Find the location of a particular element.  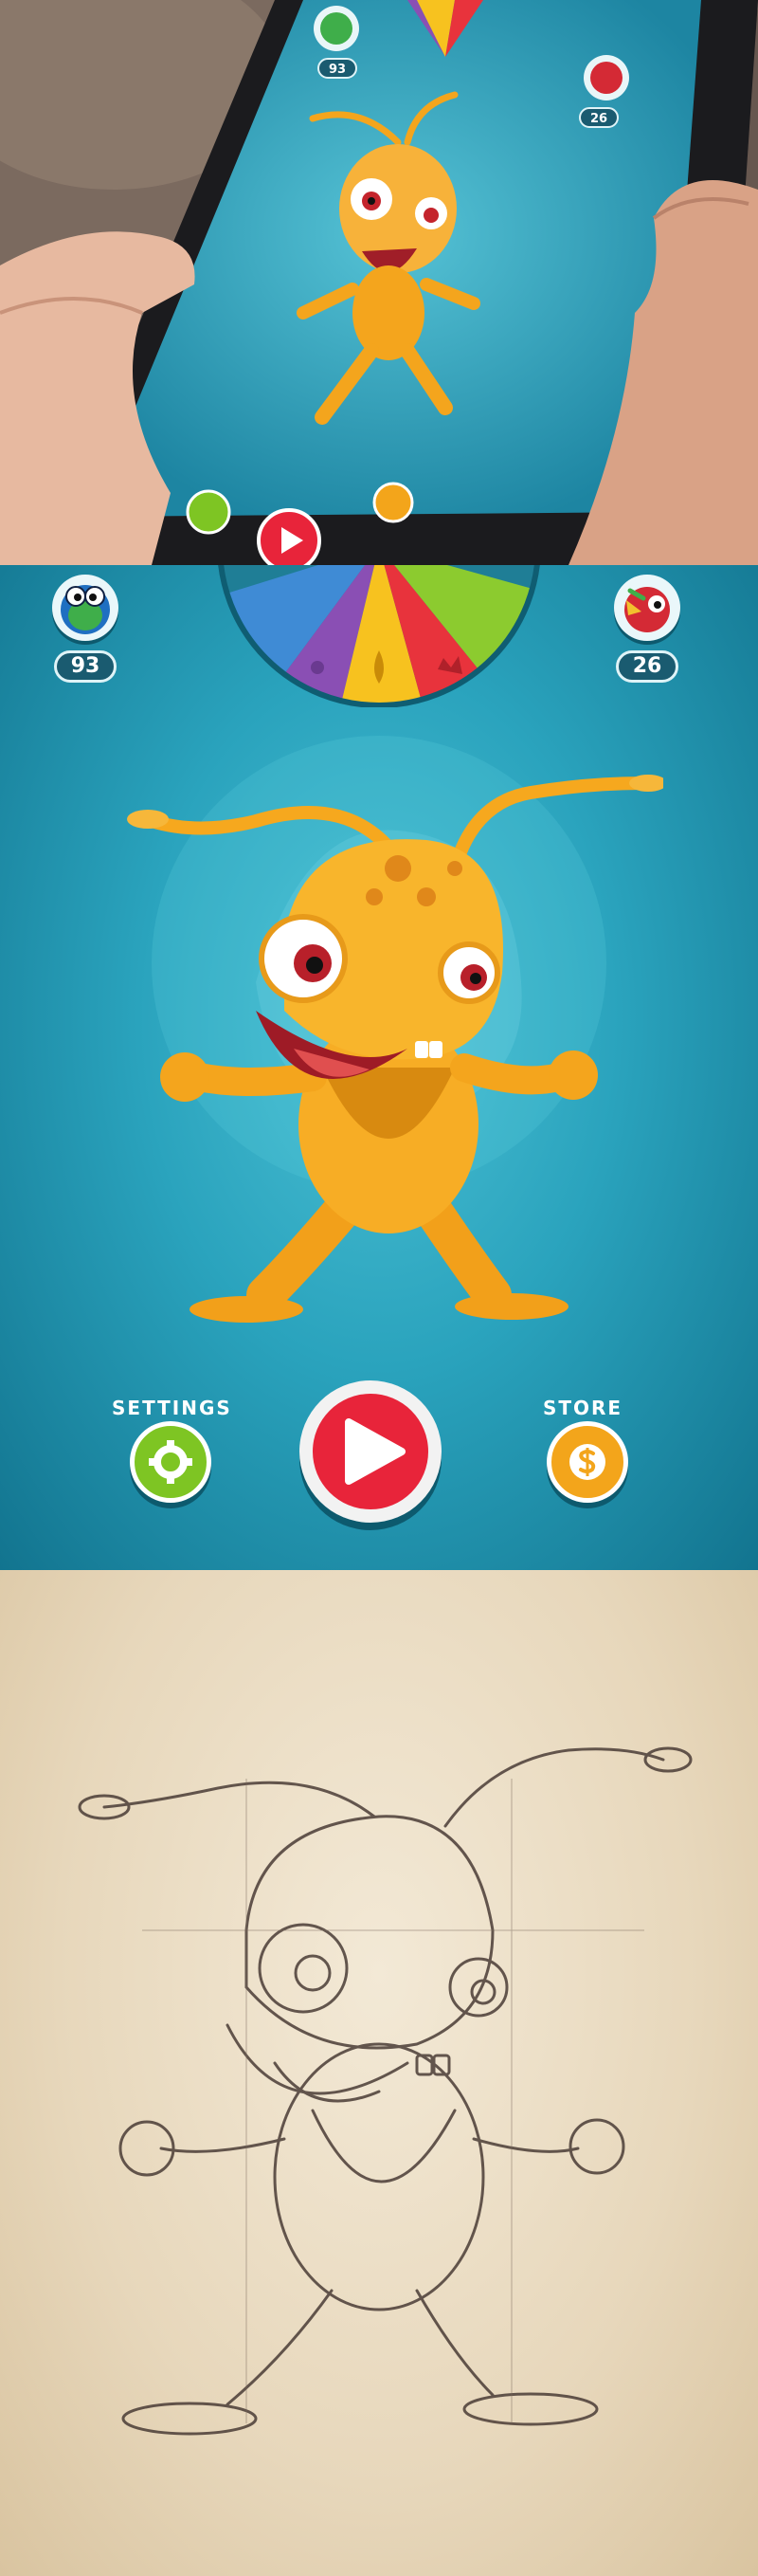

dollar-icon is located at coordinates (587, 1462).